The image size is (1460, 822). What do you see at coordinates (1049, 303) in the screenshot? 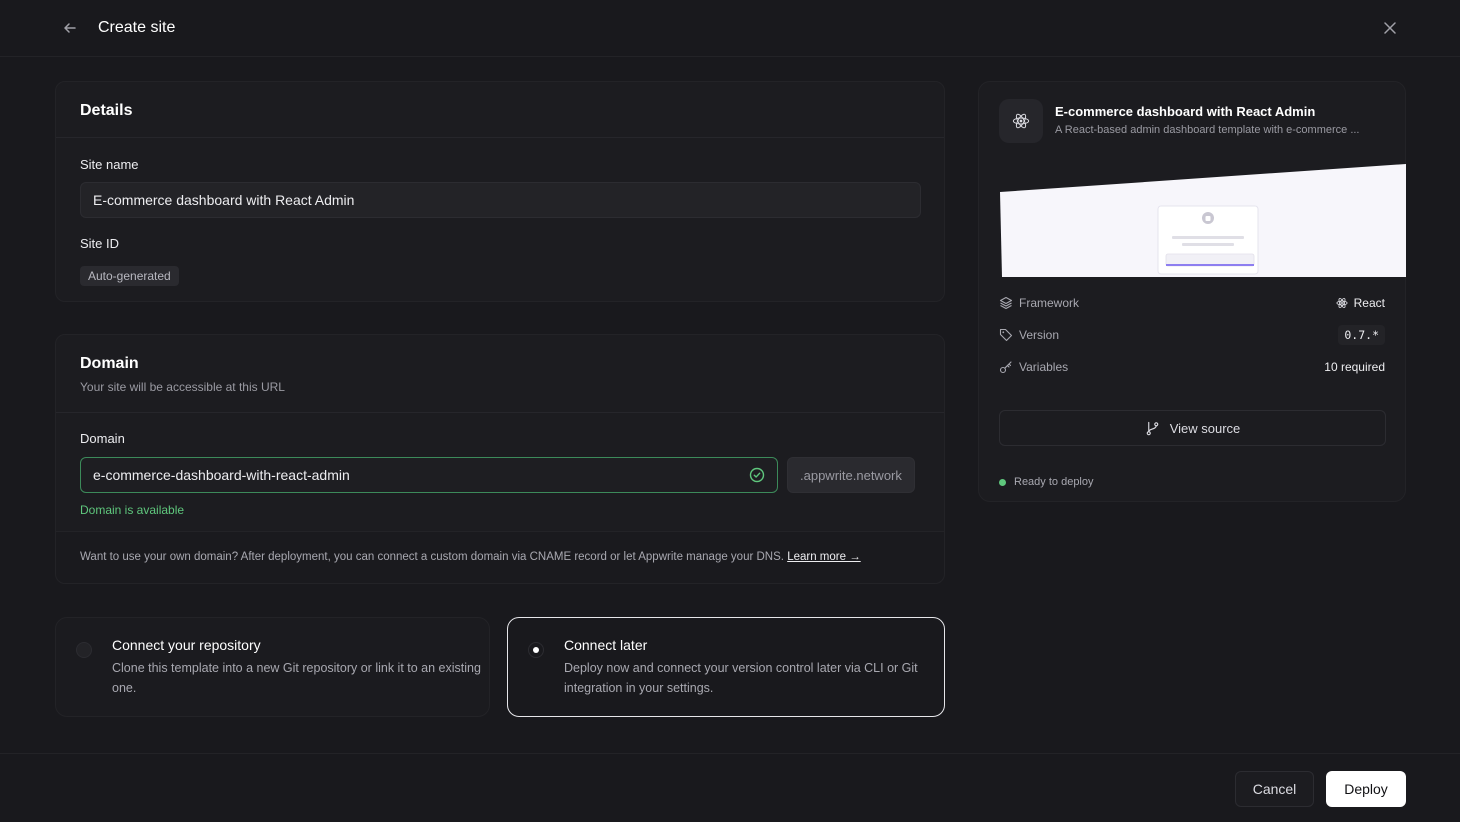
I see `framework-label: Framework` at bounding box center [1049, 303].